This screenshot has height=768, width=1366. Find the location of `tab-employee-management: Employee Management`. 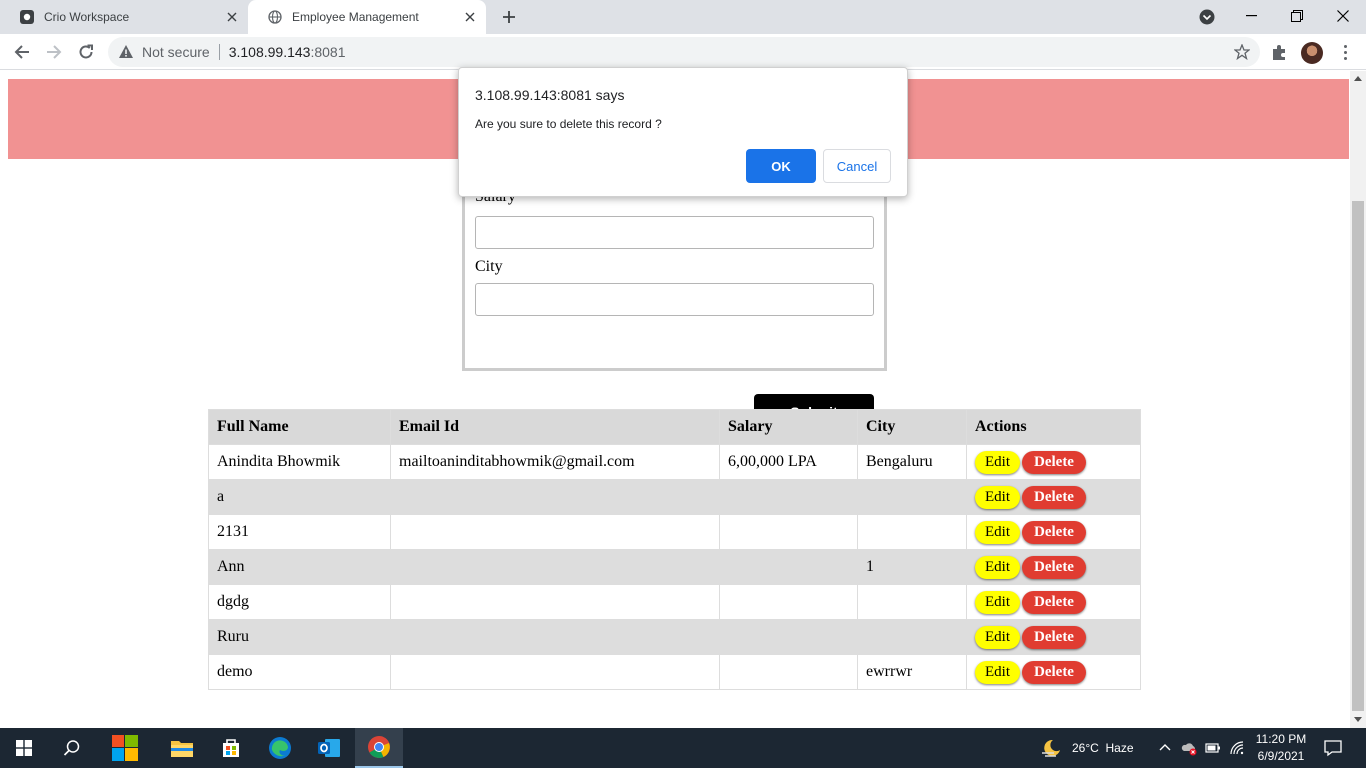

tab-employee-management: Employee Management is located at coordinates (367, 17).